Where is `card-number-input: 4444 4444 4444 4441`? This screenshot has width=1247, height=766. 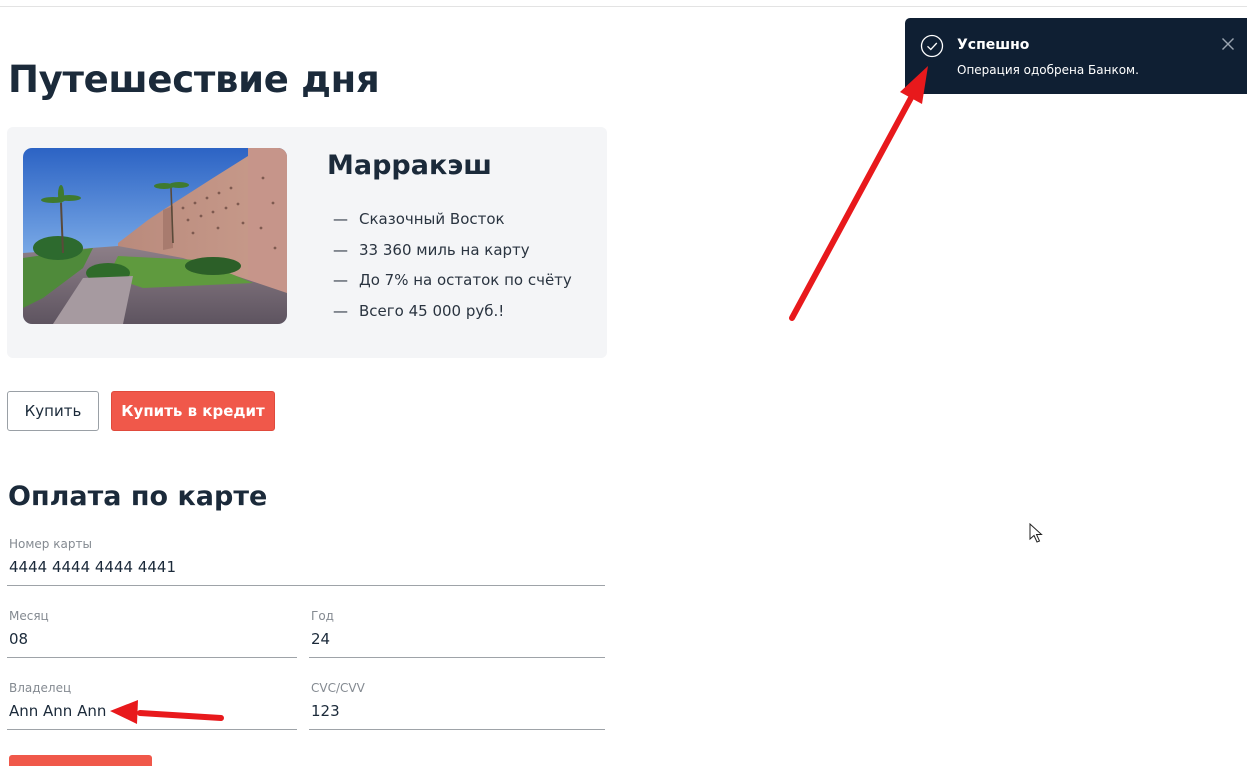
card-number-input: 4444 4444 4444 4441 is located at coordinates (92, 567).